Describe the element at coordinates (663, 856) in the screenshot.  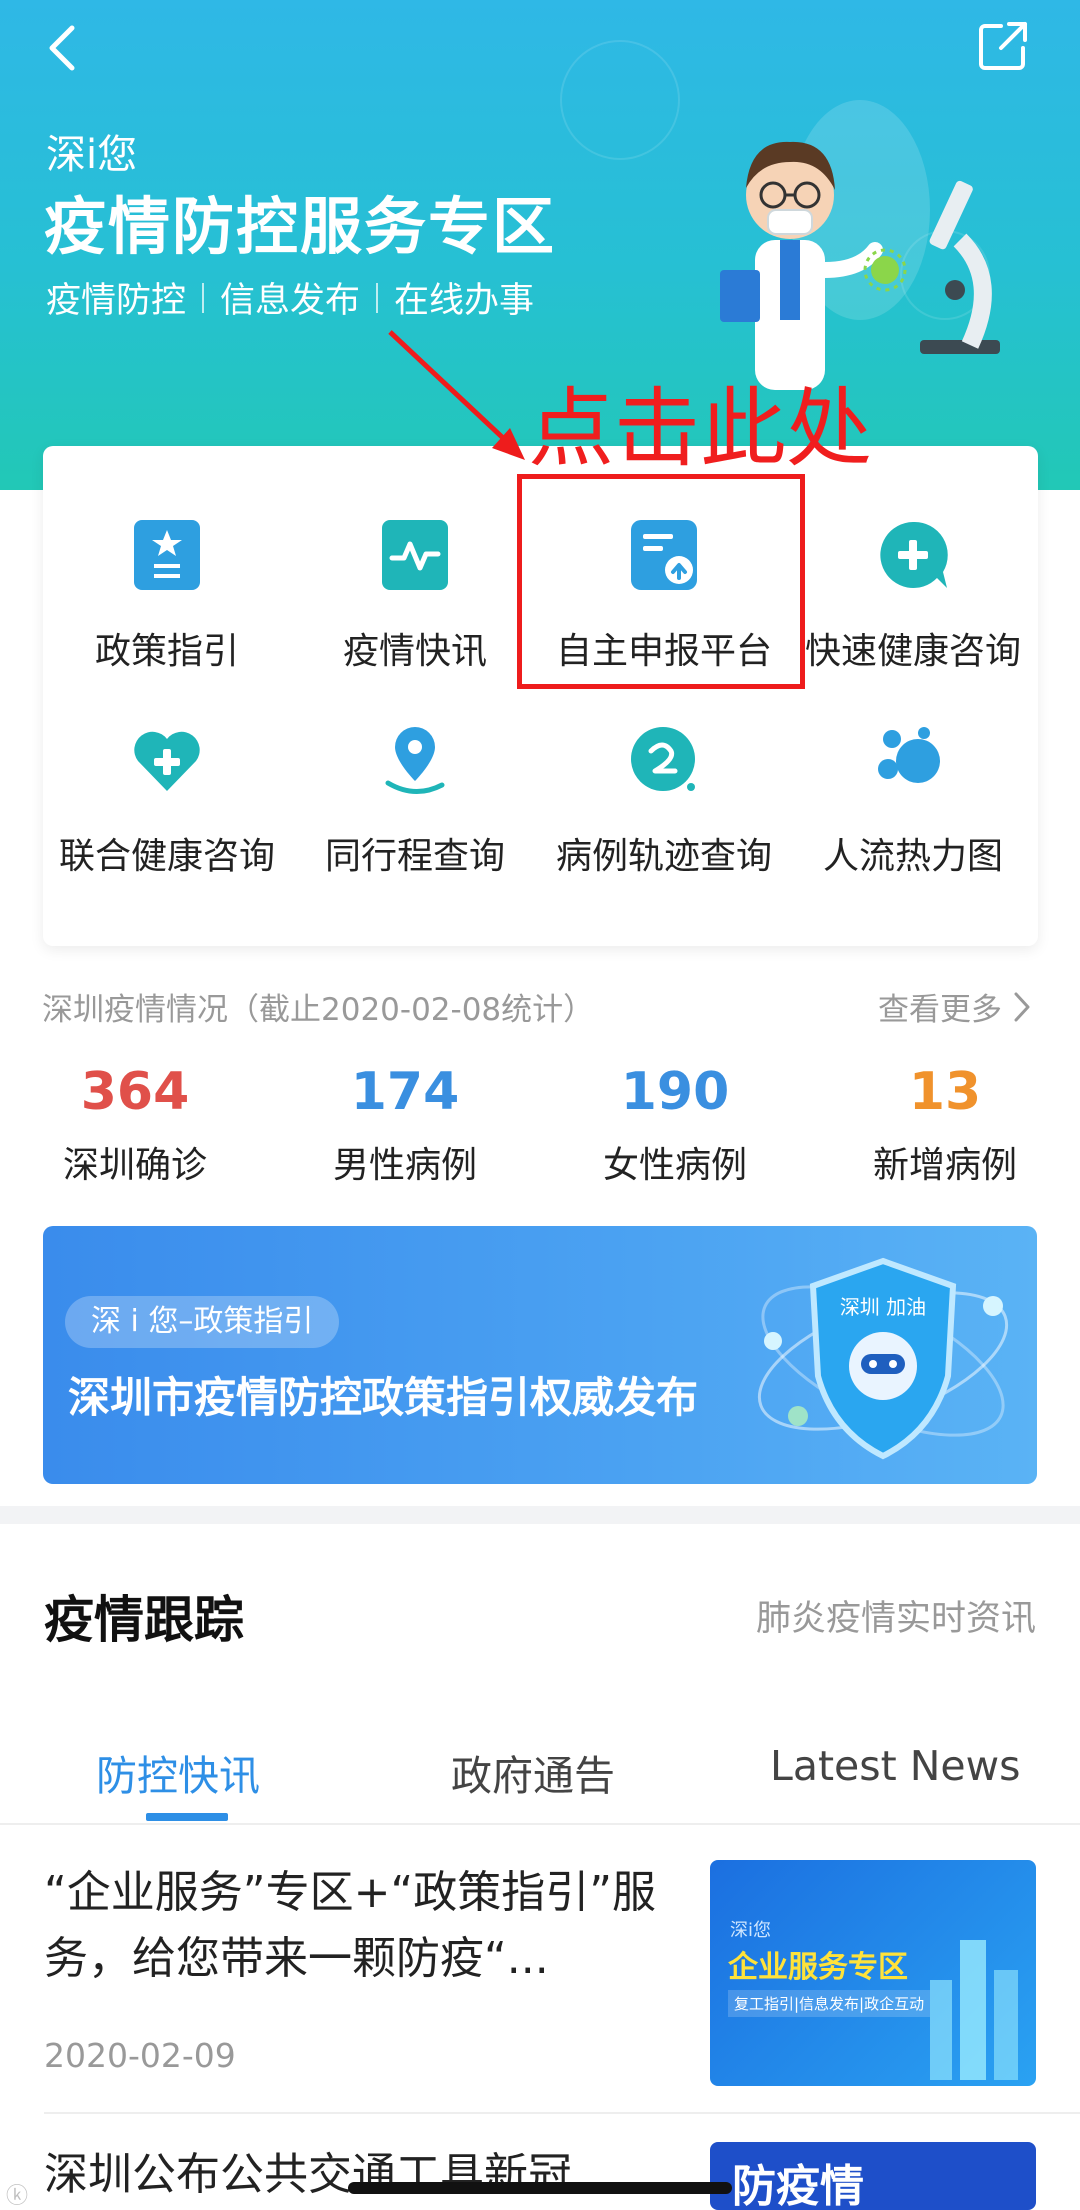
I see `service-label: 病例轨迹查询` at that location.